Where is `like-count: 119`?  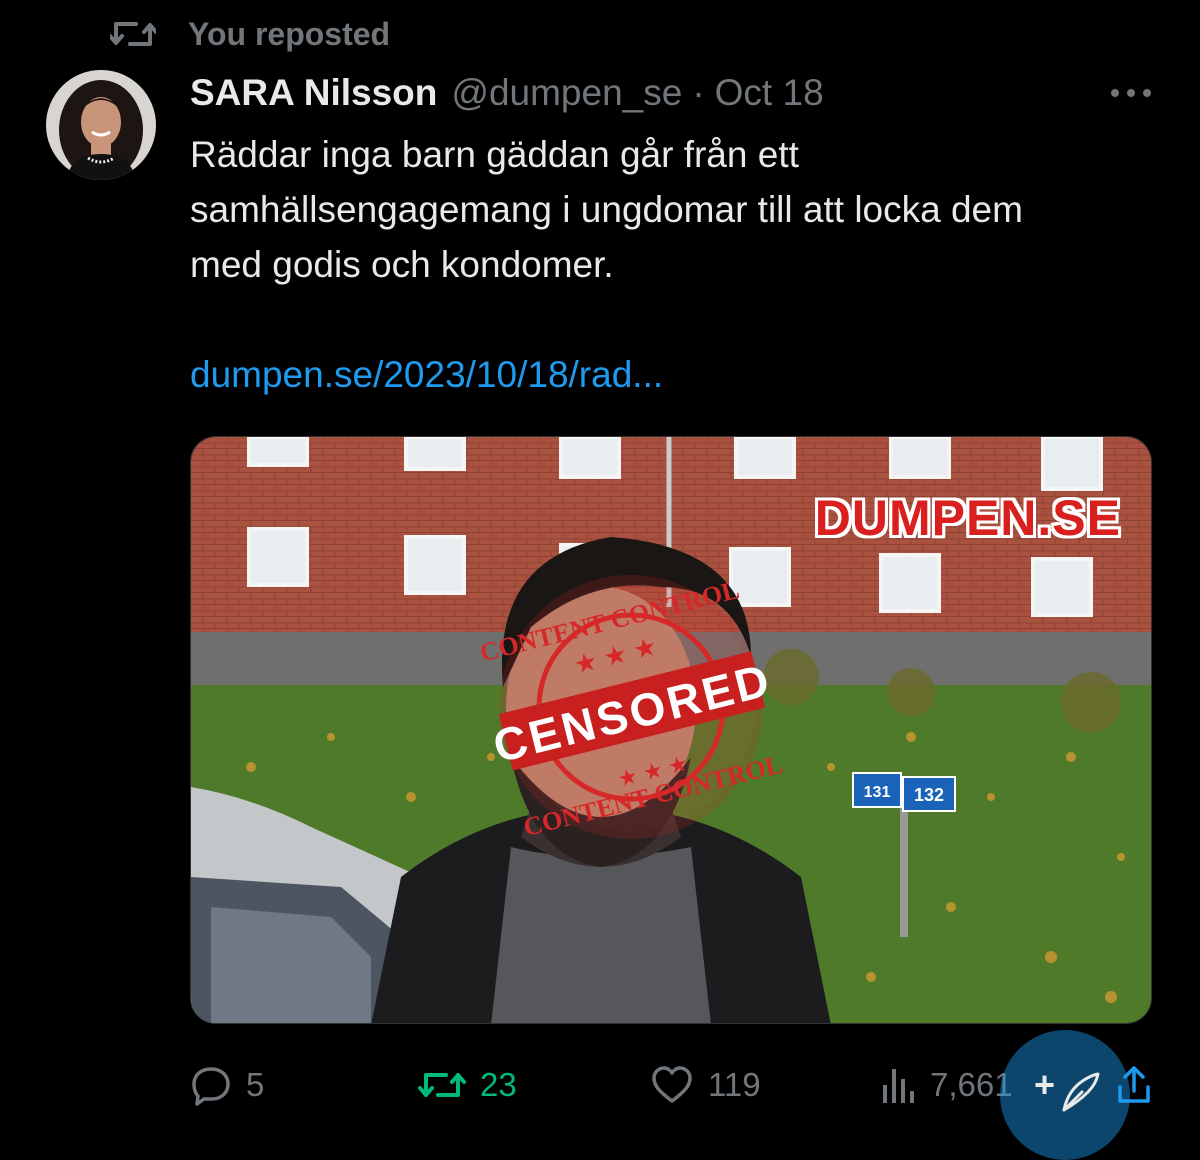 like-count: 119 is located at coordinates (734, 1084).